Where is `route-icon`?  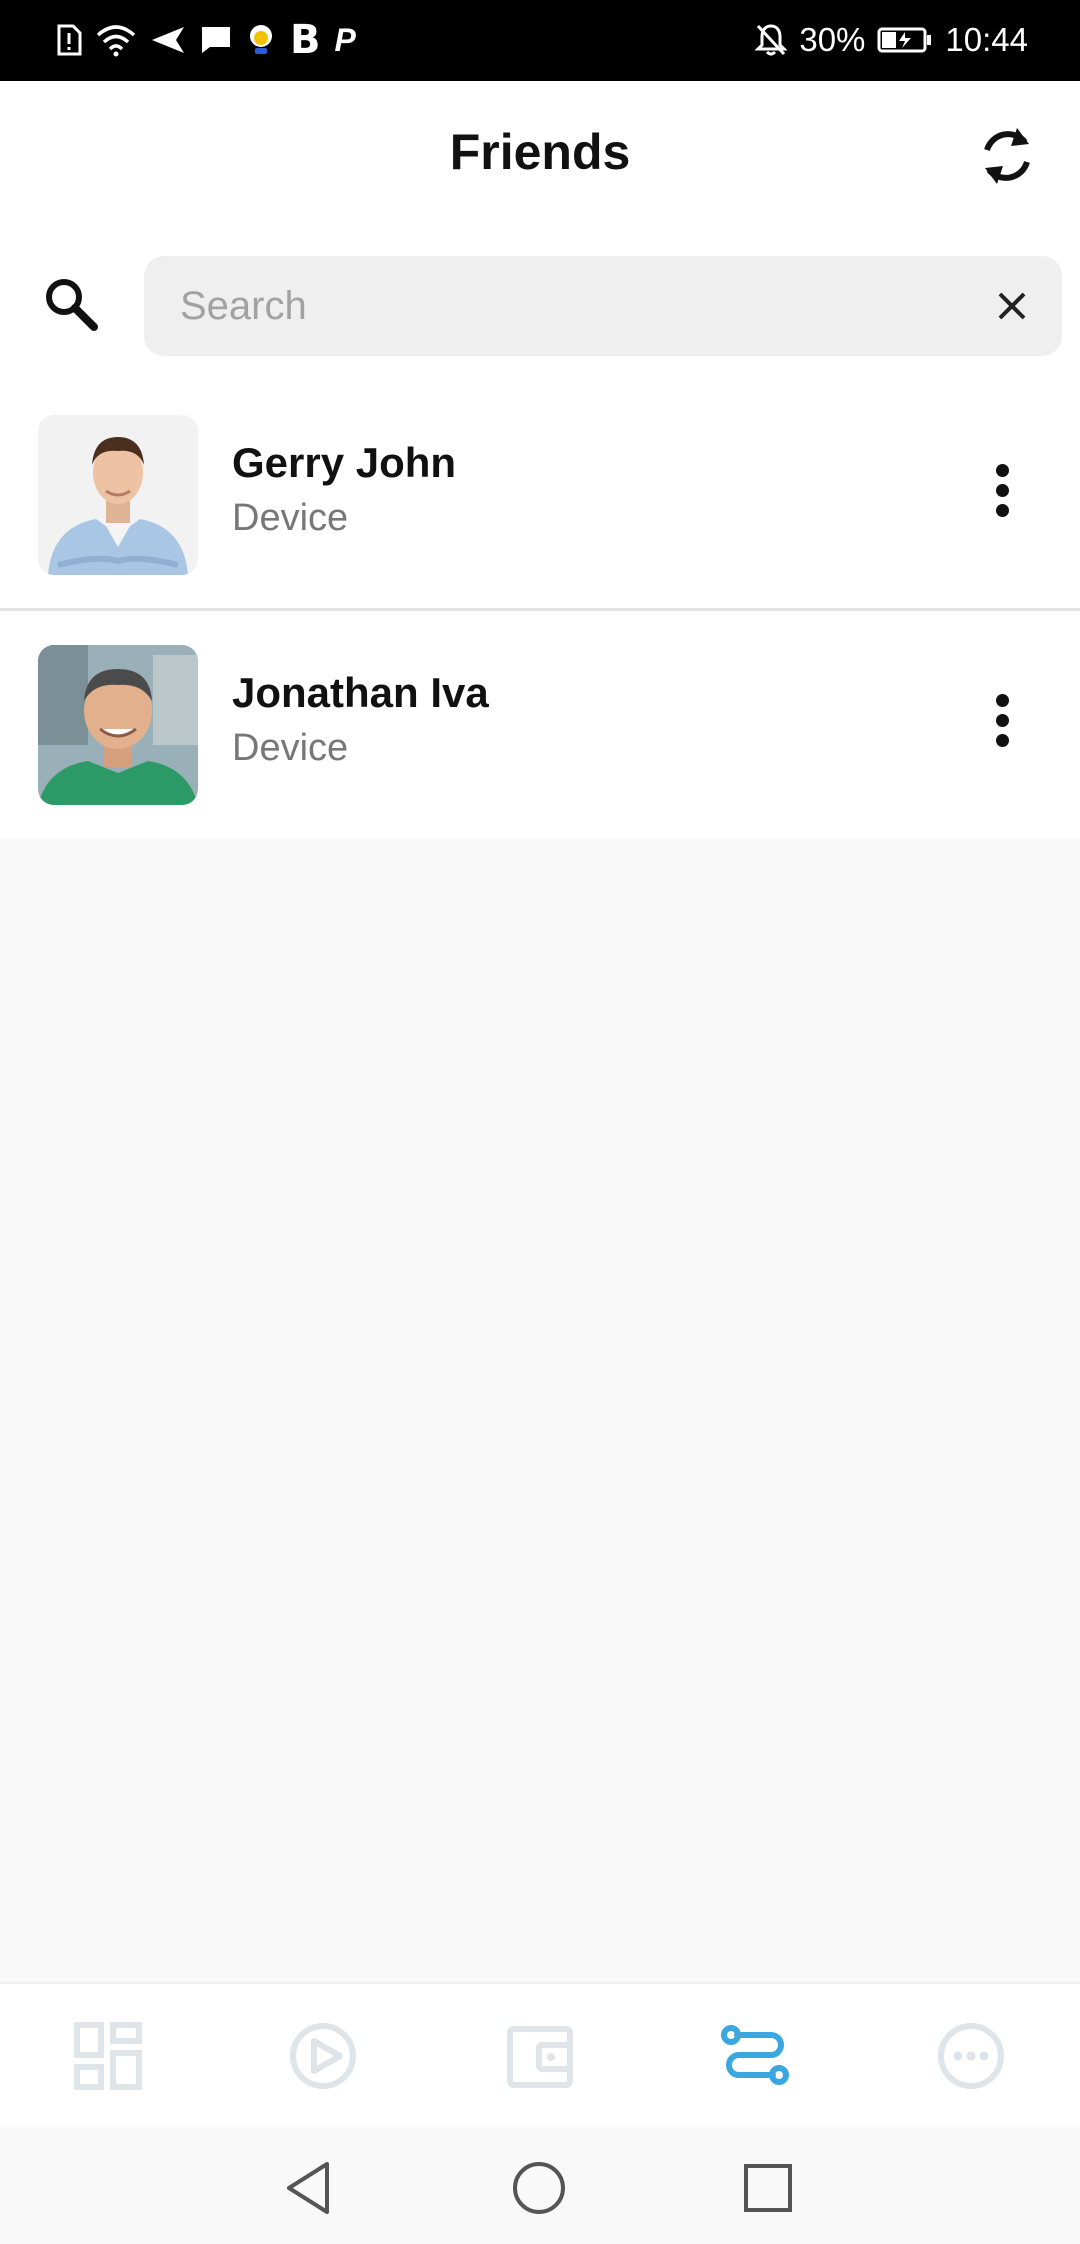 route-icon is located at coordinates (755, 2055).